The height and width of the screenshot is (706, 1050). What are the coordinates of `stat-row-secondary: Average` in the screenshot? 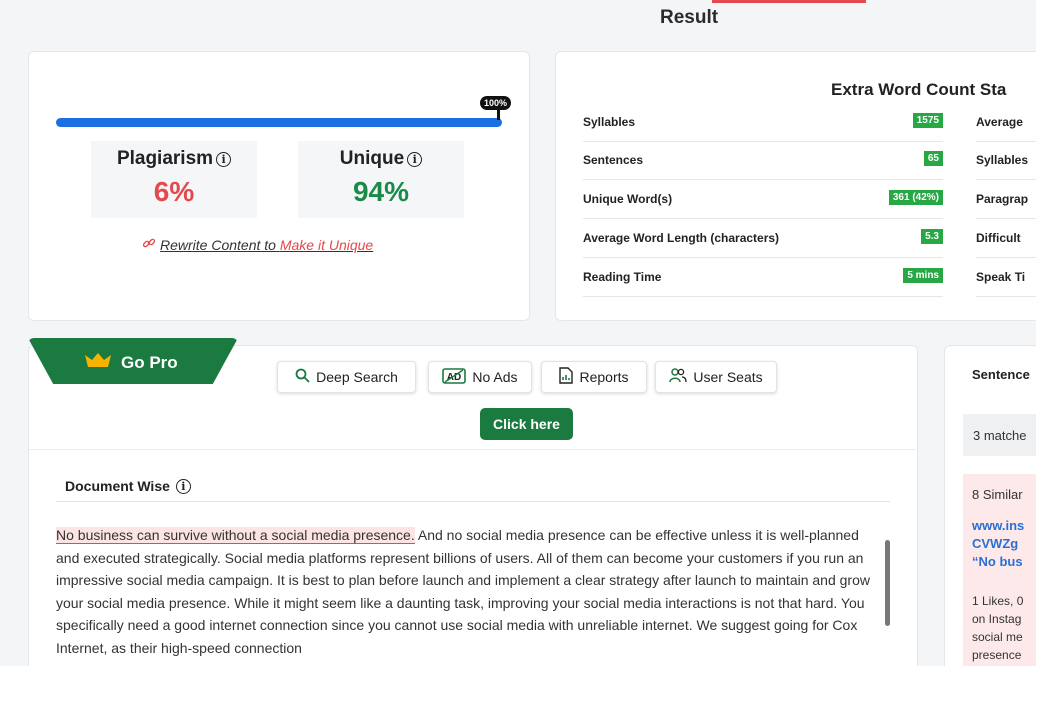 It's located at (1006, 122).